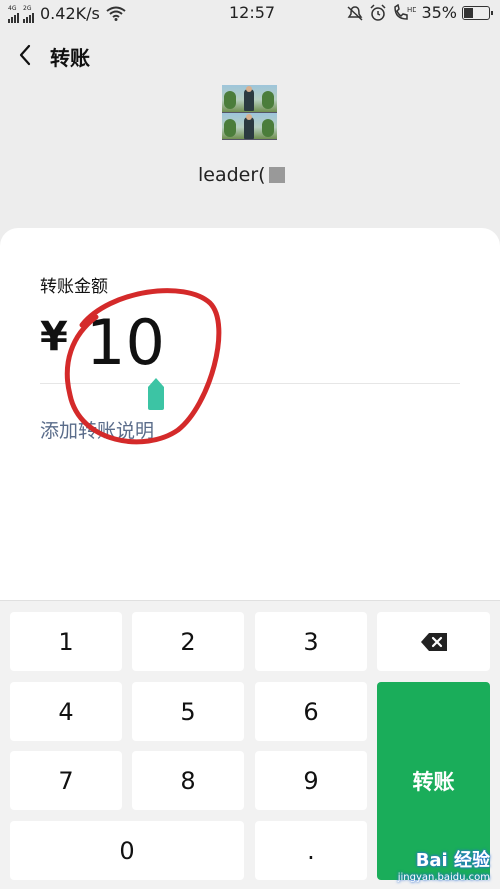 Image resolution: width=500 pixels, height=889 pixels. What do you see at coordinates (452, 860) in the screenshot?
I see `watermark-brand: Bai 经验` at bounding box center [452, 860].